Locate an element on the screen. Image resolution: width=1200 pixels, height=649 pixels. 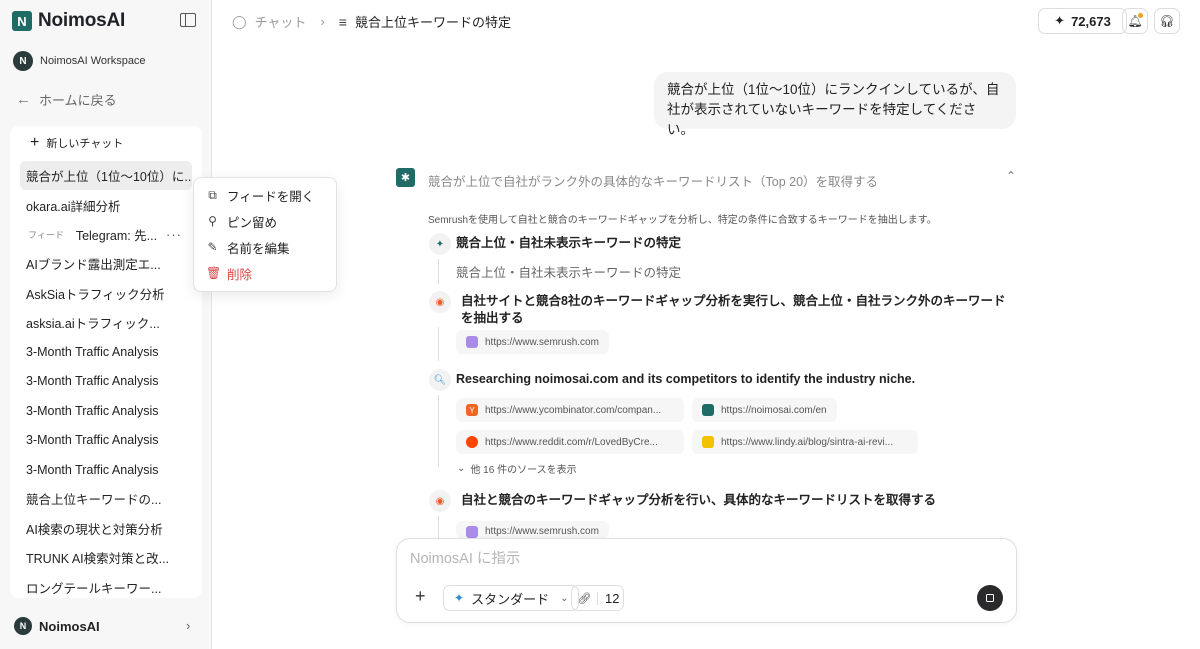
chat-item: okara.ai詳細分析 is located at coordinates (106, 204).